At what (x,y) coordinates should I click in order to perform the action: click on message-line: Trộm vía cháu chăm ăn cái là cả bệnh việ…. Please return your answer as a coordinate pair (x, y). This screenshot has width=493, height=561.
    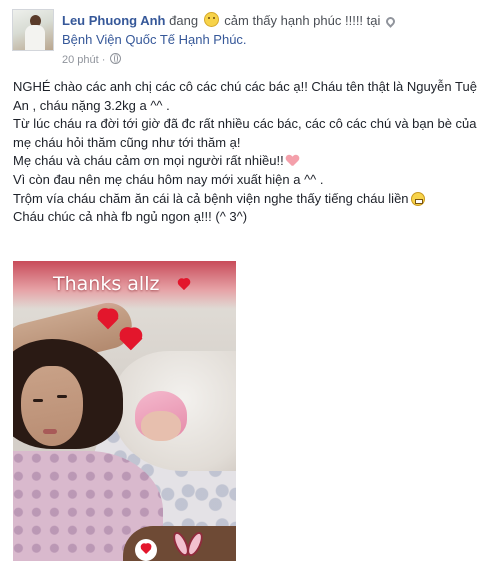
    Looking at the image, I should click on (249, 199).